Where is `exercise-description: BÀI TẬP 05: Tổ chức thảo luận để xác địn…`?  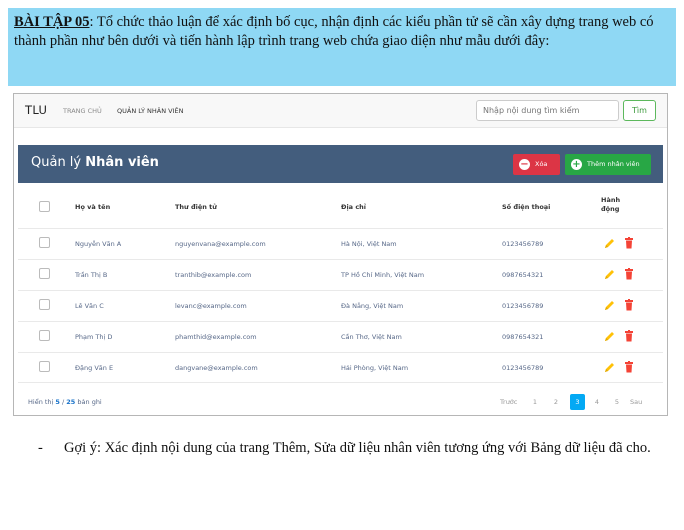
exercise-description: BÀI TẬP 05: Tổ chức thảo luận để xác địn… is located at coordinates (342, 47).